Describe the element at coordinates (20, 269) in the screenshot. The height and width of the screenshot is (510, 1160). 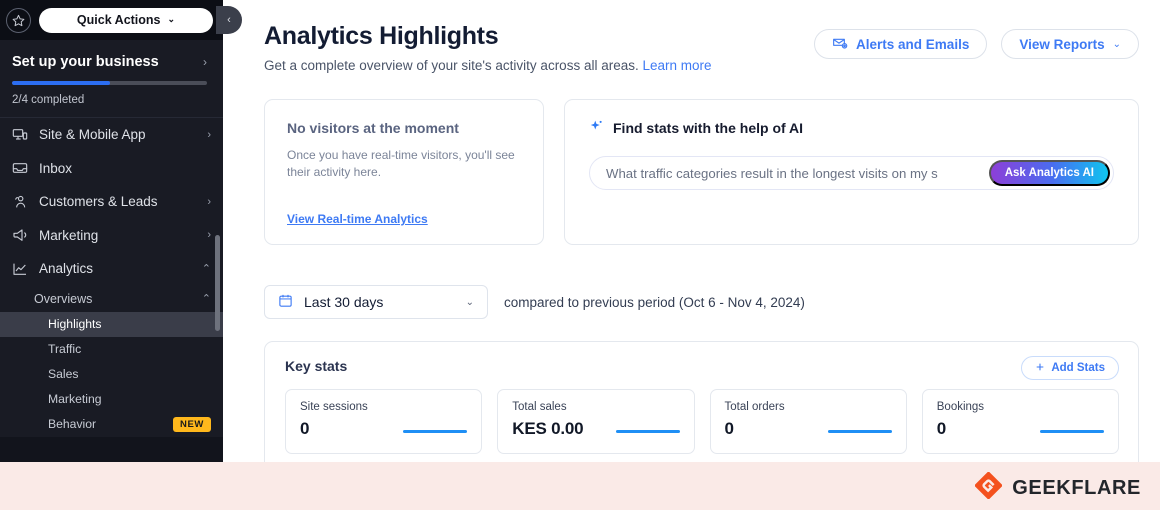
I see `line-chart-icon` at that location.